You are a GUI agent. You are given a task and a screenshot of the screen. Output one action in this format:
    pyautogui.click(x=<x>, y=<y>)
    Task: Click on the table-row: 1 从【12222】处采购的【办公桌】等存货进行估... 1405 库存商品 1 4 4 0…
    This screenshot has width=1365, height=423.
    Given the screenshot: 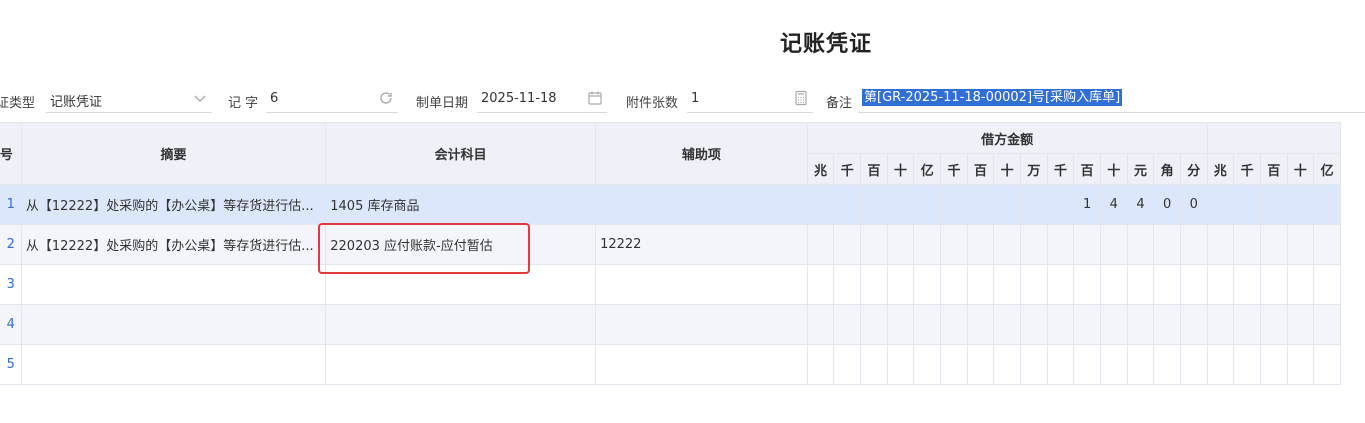 What is the action you would take?
    pyautogui.click(x=670, y=204)
    